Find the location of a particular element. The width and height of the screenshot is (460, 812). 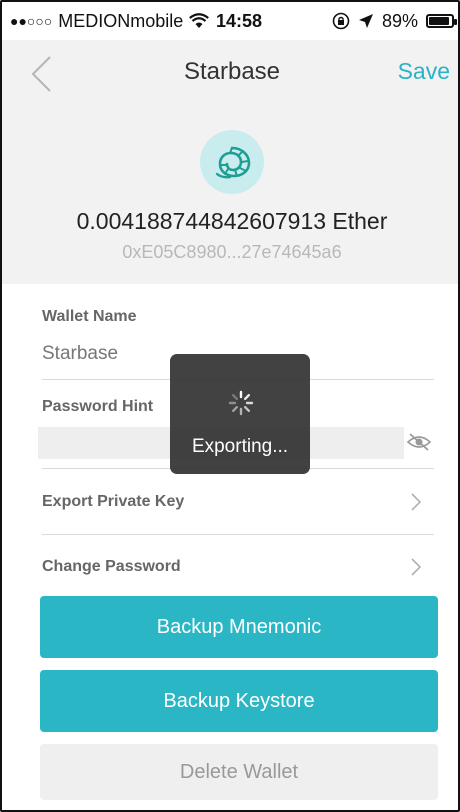

backup-keystore-button: Backup Keystore is located at coordinates (239, 701).